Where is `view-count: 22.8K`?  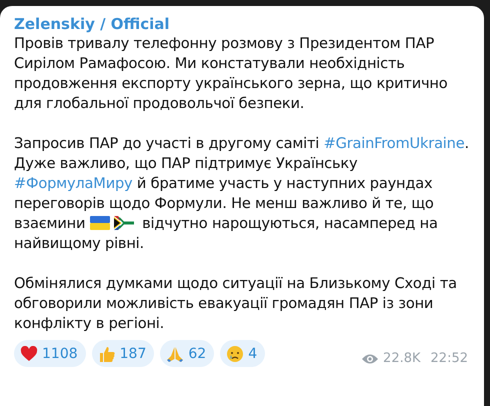
view-count: 22.8K is located at coordinates (402, 358).